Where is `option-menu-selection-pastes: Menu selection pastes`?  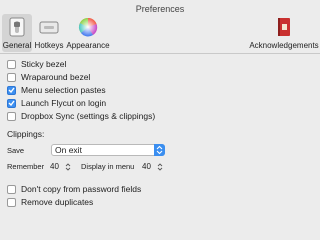 option-menu-selection-pastes: Menu selection pastes is located at coordinates (56, 90).